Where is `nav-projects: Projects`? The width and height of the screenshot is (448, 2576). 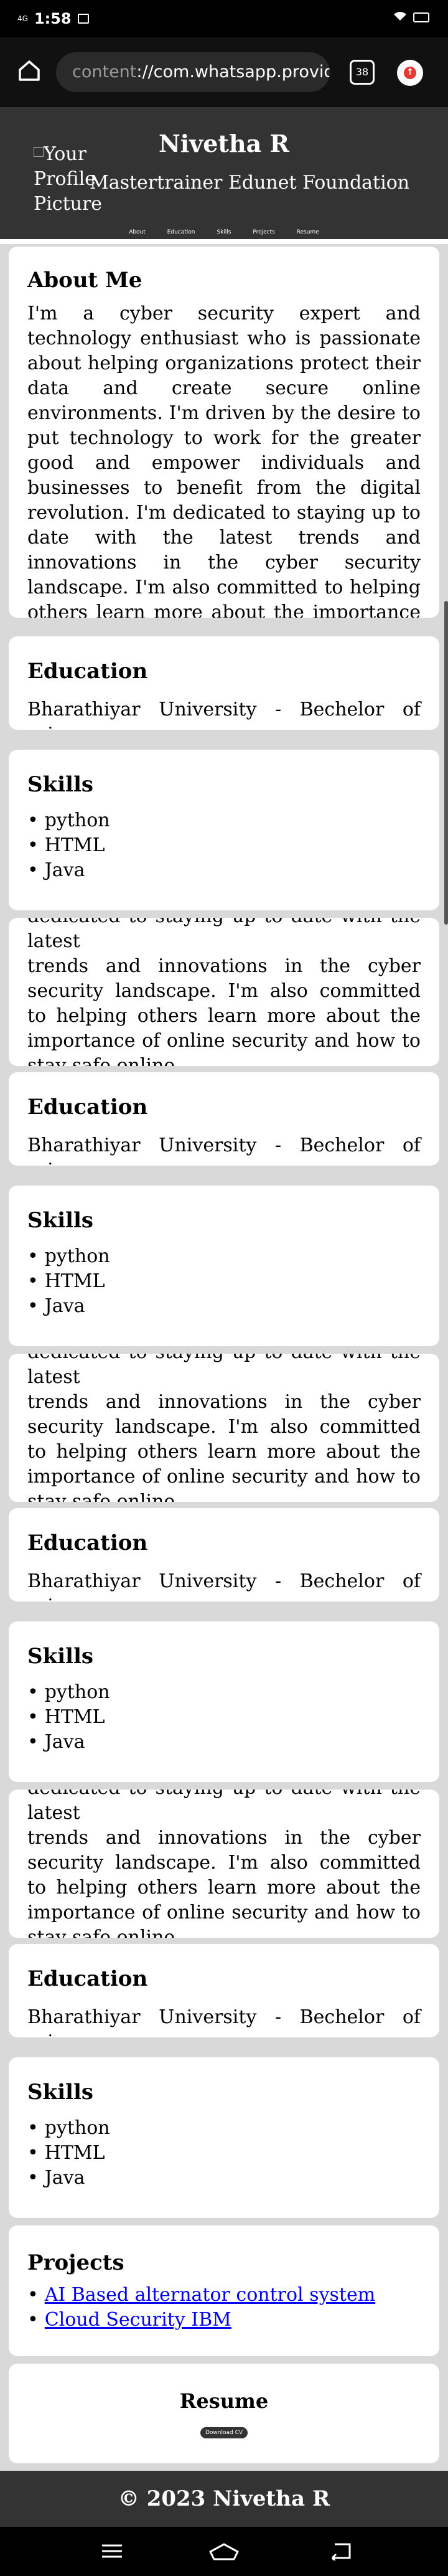
nav-projects: Projects is located at coordinates (263, 232).